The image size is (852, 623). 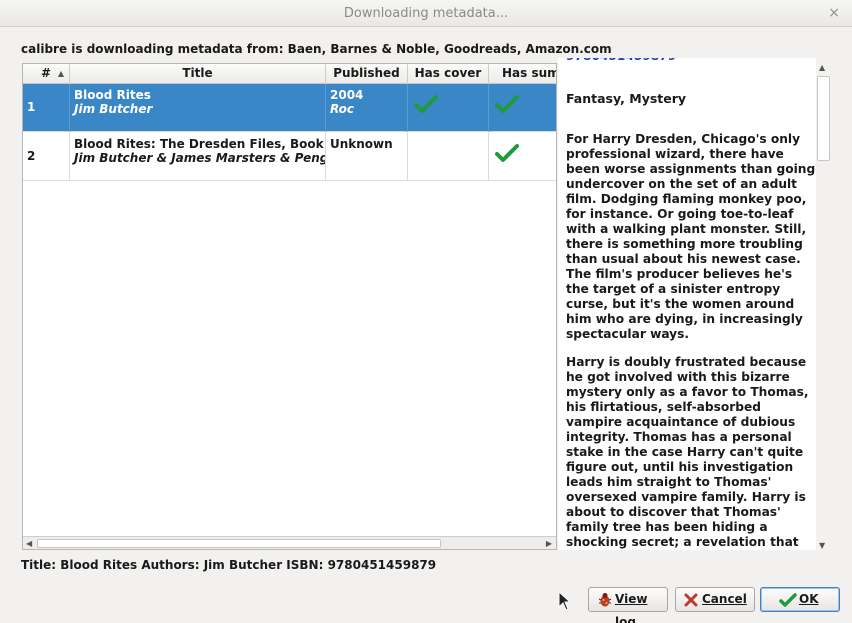 What do you see at coordinates (809, 599) in the screenshot?
I see `ok-label: OK` at bounding box center [809, 599].